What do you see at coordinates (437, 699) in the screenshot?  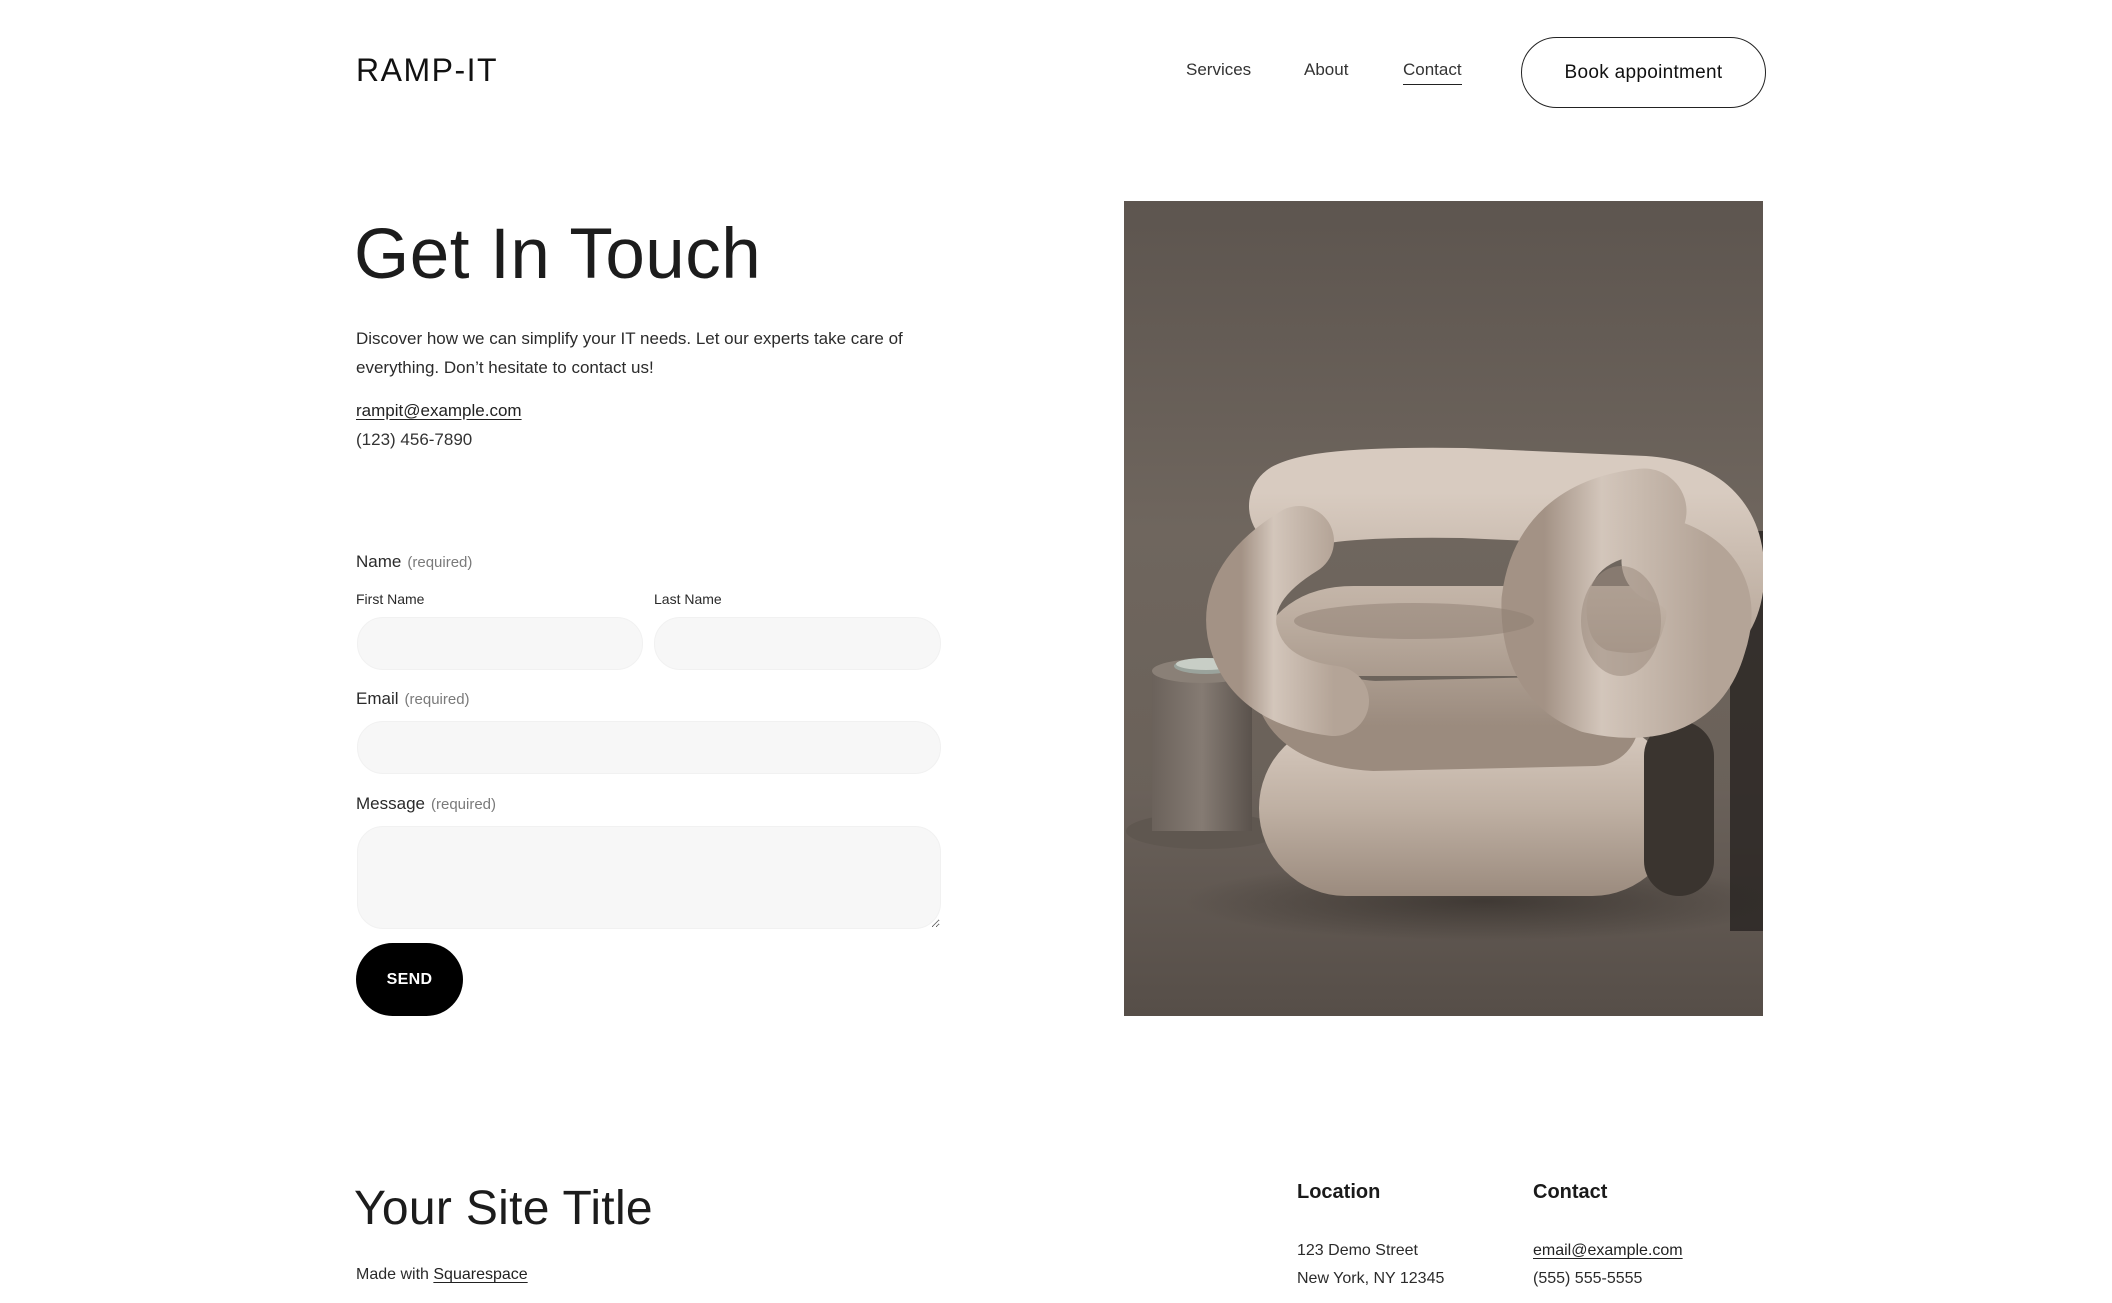 I see `email-required-hint: (required)` at bounding box center [437, 699].